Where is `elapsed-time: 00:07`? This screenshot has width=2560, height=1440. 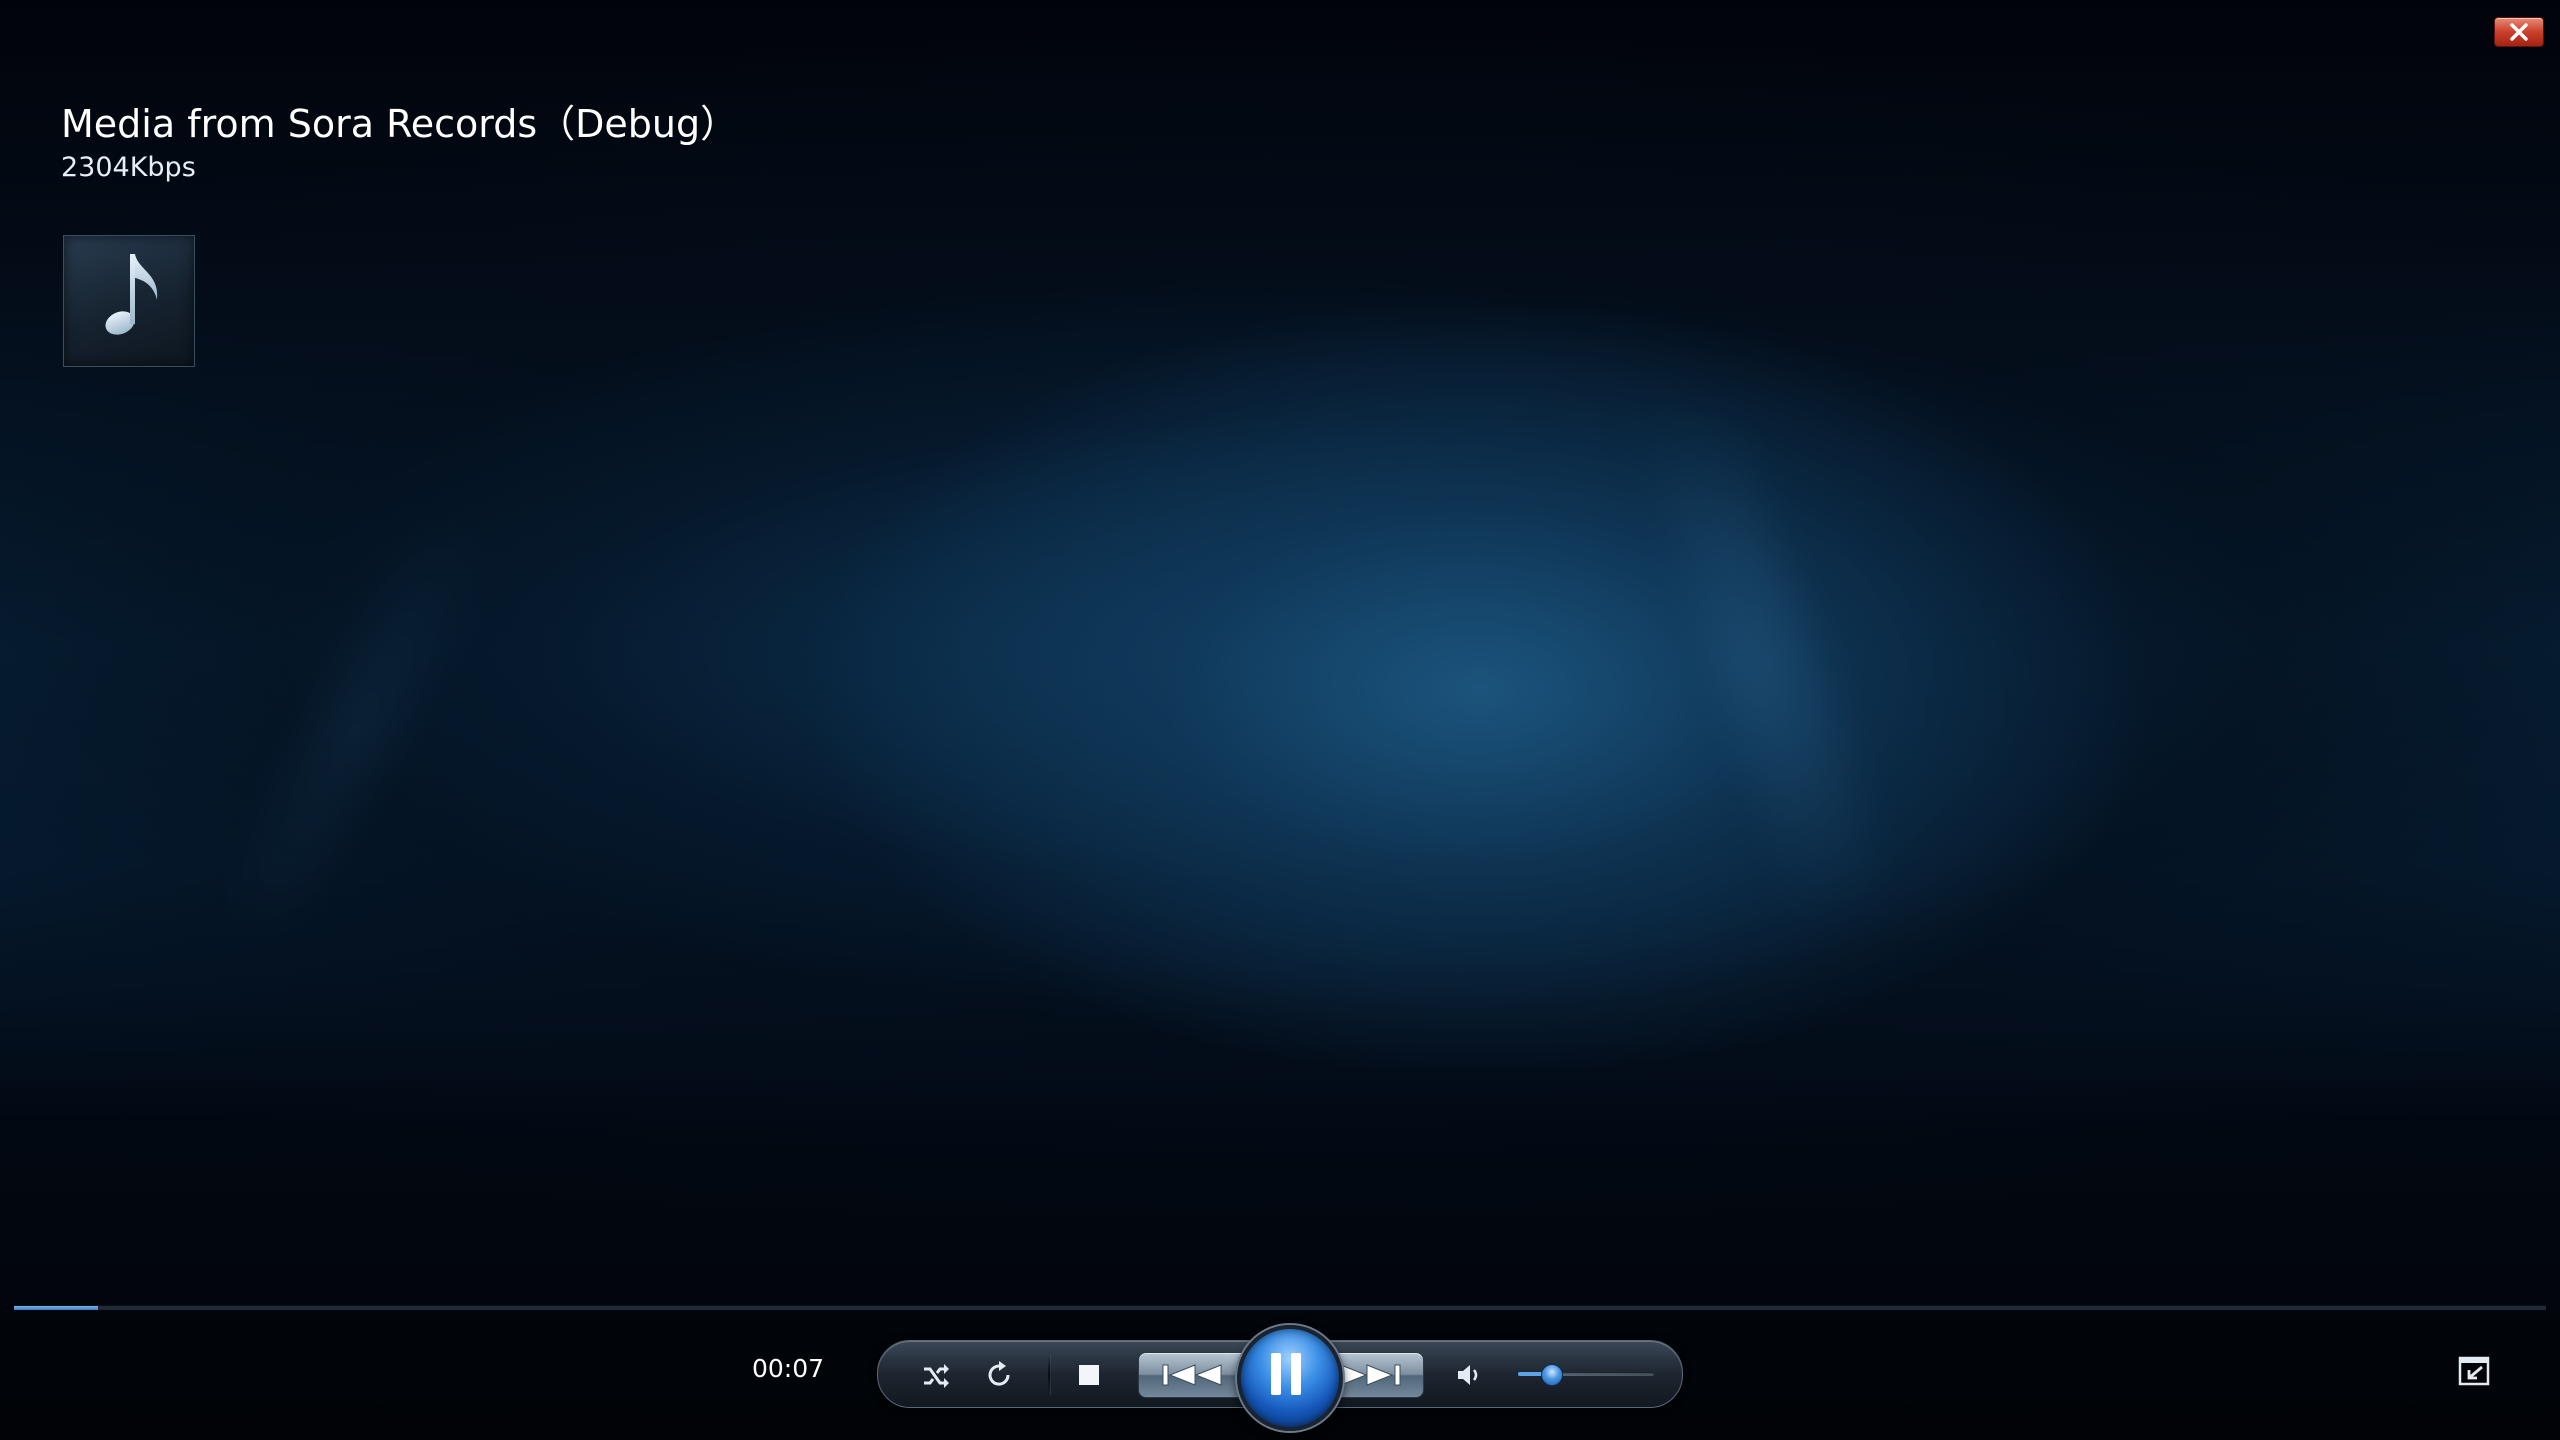 elapsed-time: 00:07 is located at coordinates (788, 1368).